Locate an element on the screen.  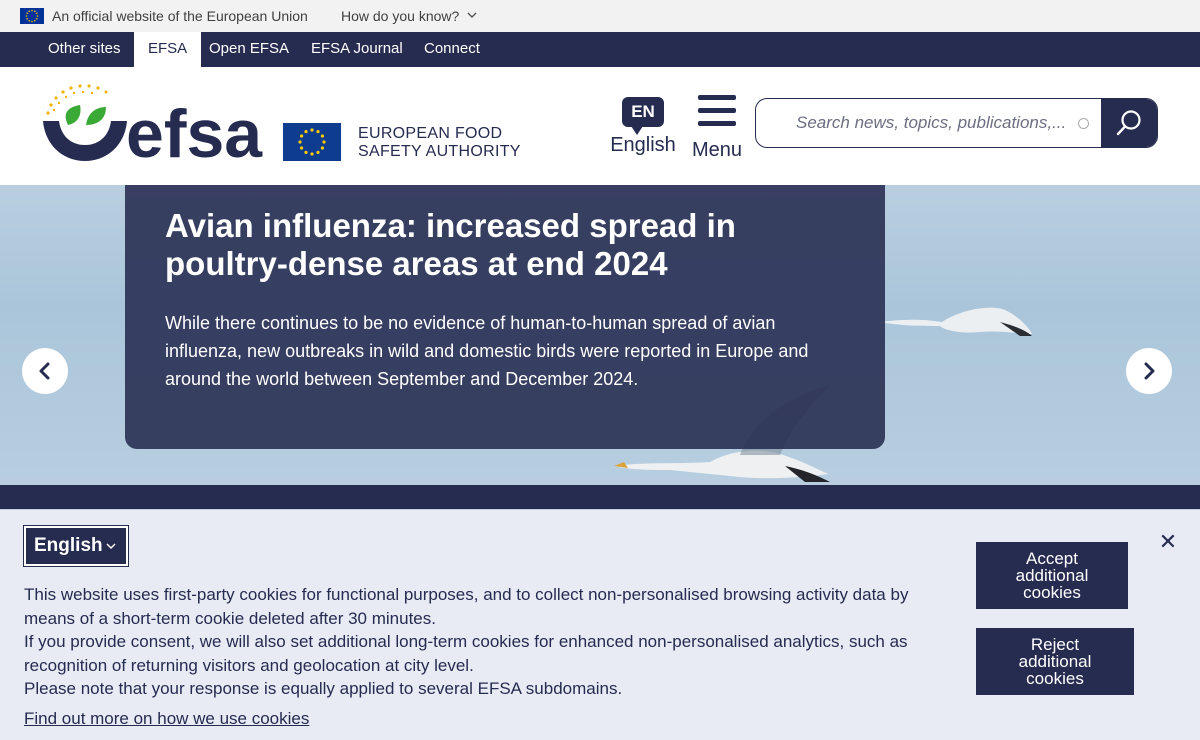
chevron-left-icon is located at coordinates (44, 371).